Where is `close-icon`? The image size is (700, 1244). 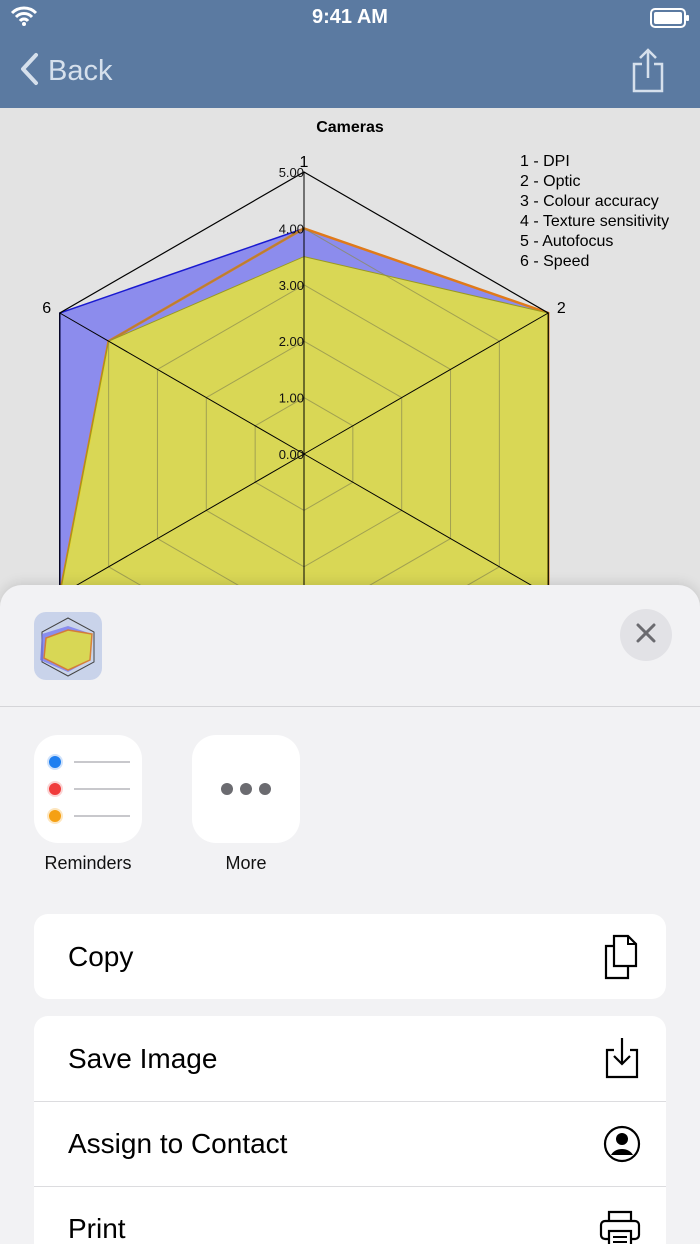 close-icon is located at coordinates (646, 635).